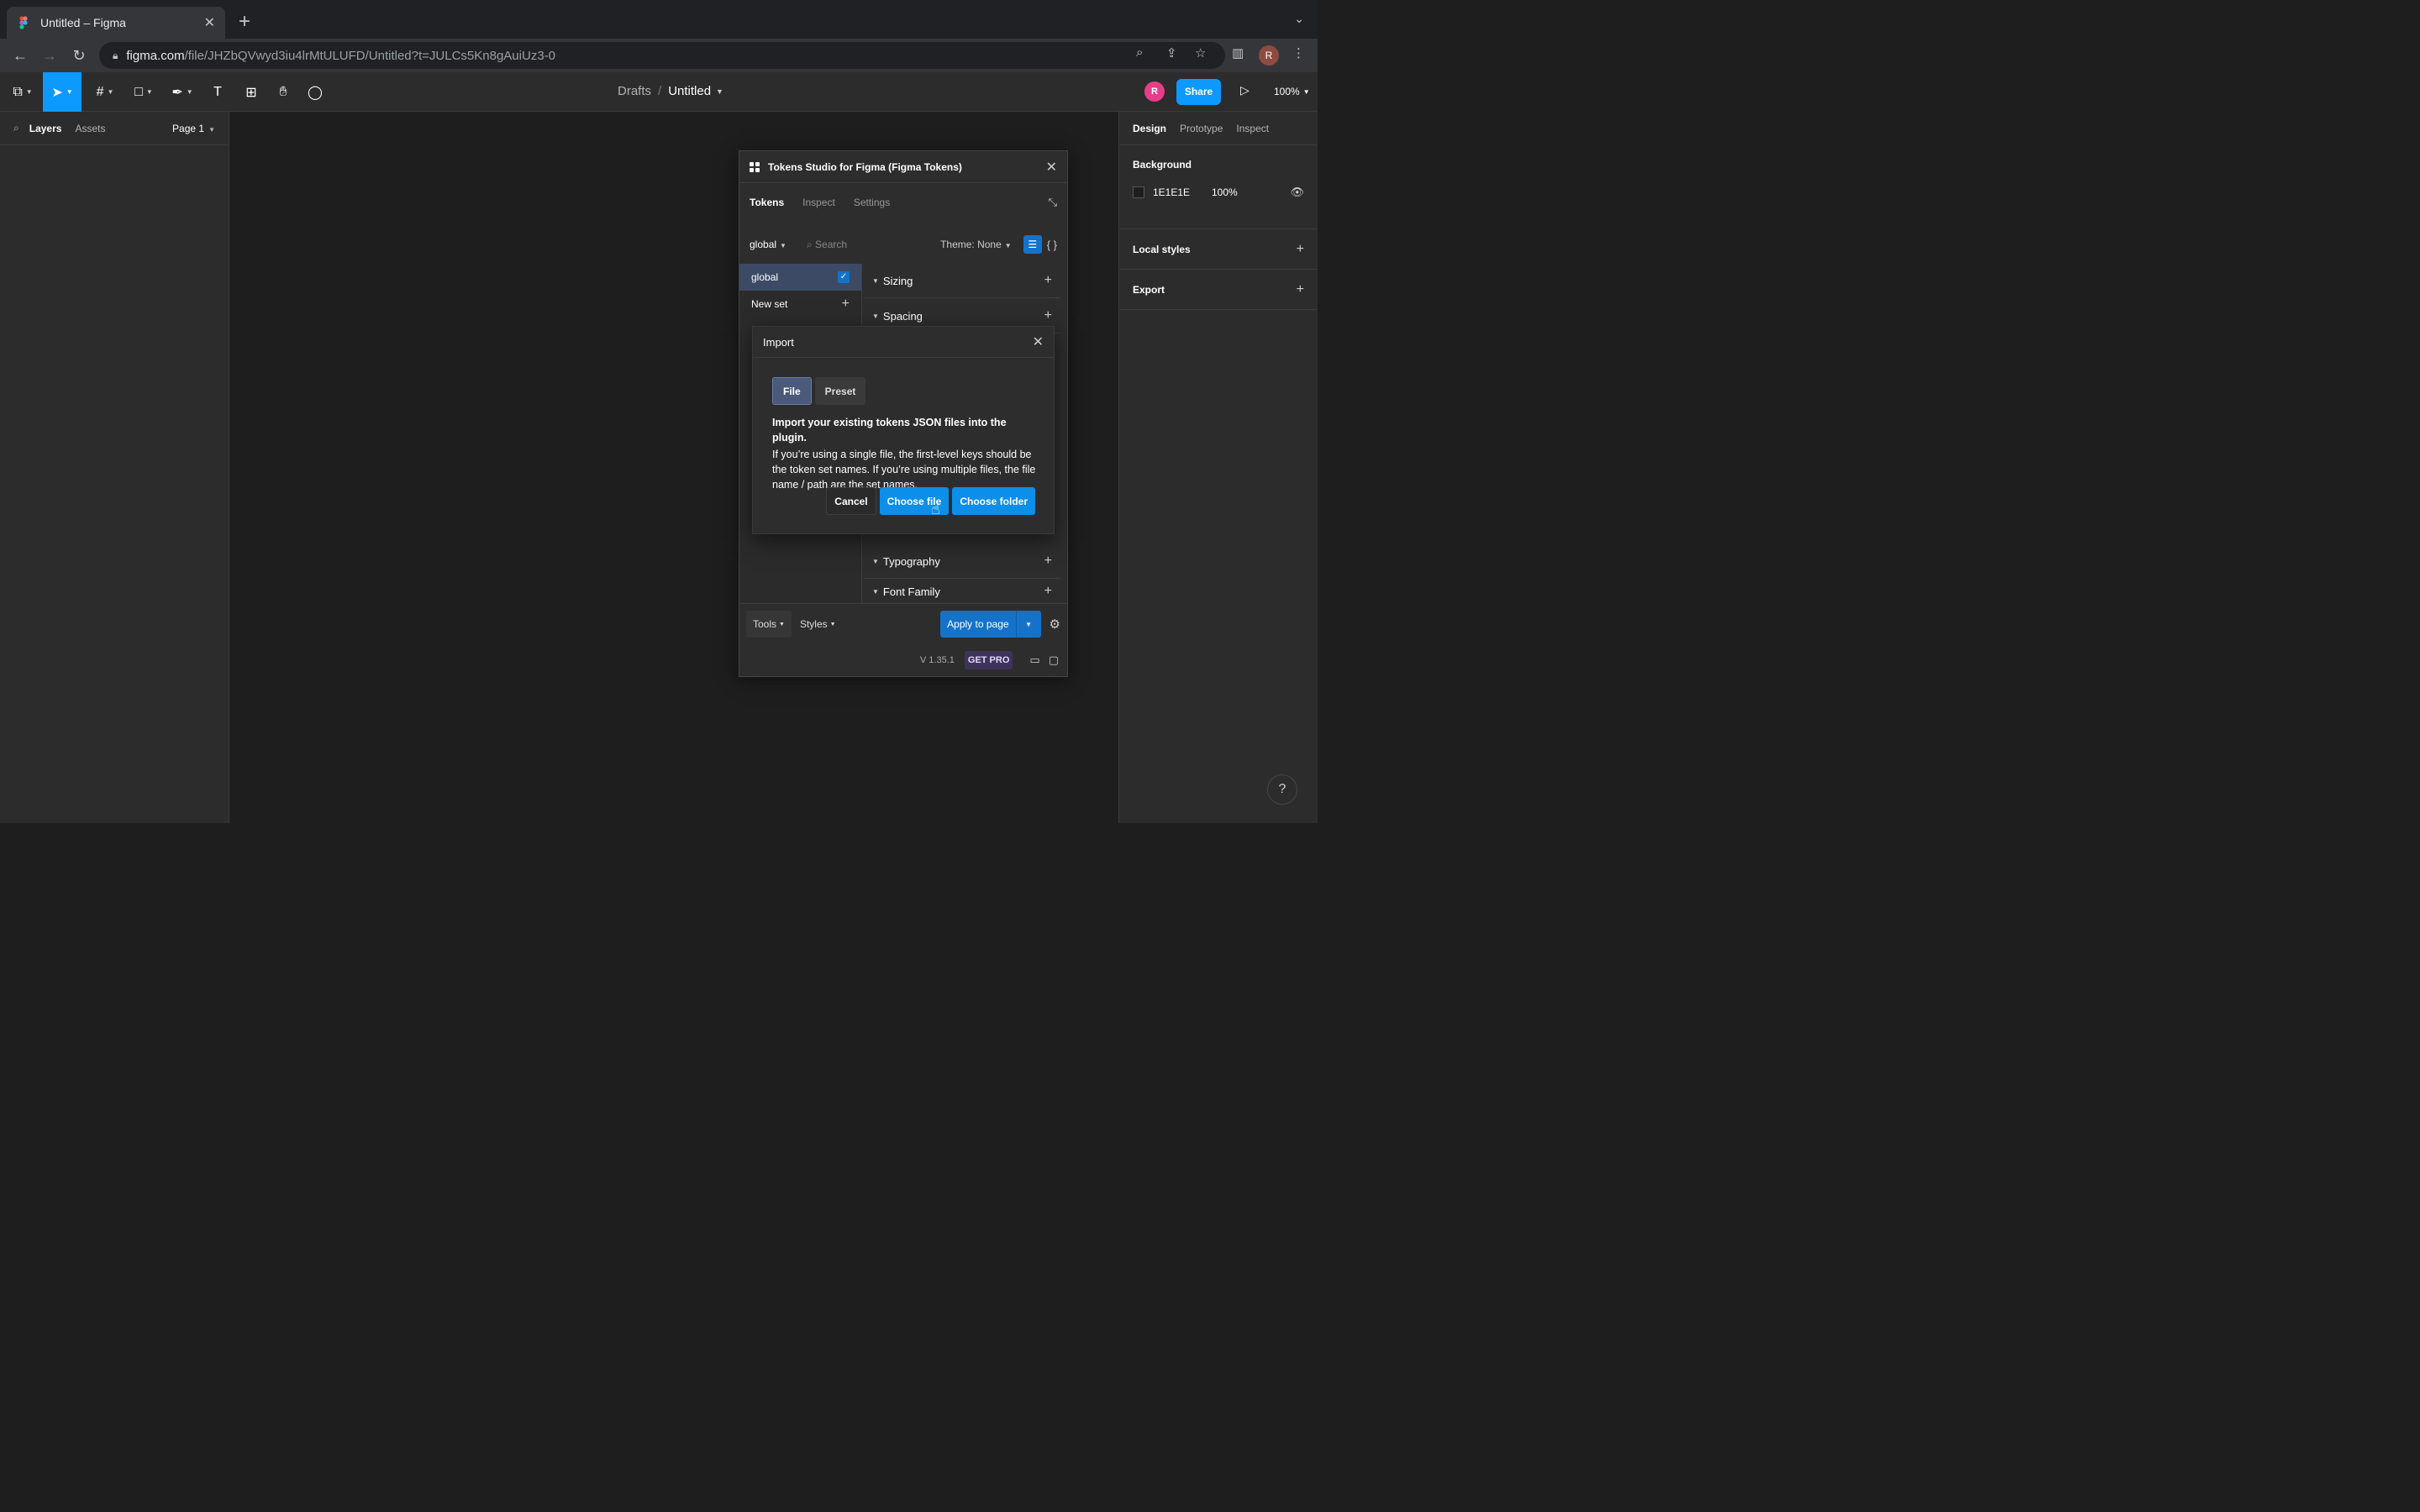 The image size is (2420, 1512). I want to click on get-pro-badge: GET PRO, so click(989, 660).